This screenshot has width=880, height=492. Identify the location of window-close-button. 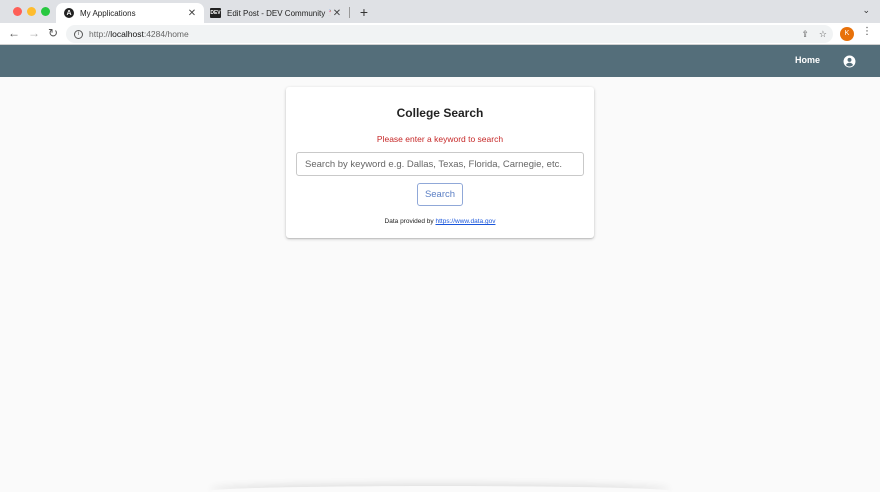
(17, 11).